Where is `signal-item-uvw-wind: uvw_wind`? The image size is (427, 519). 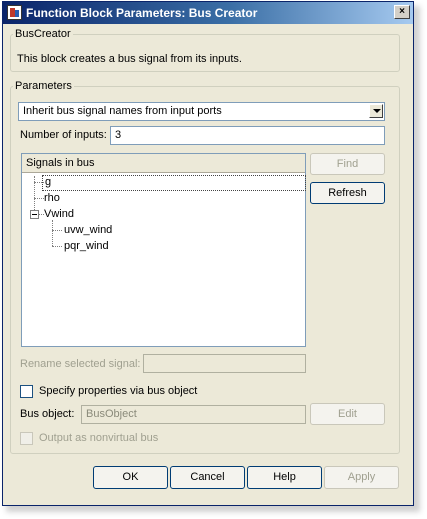
signal-item-uvw-wind: uvw_wind is located at coordinates (88, 230).